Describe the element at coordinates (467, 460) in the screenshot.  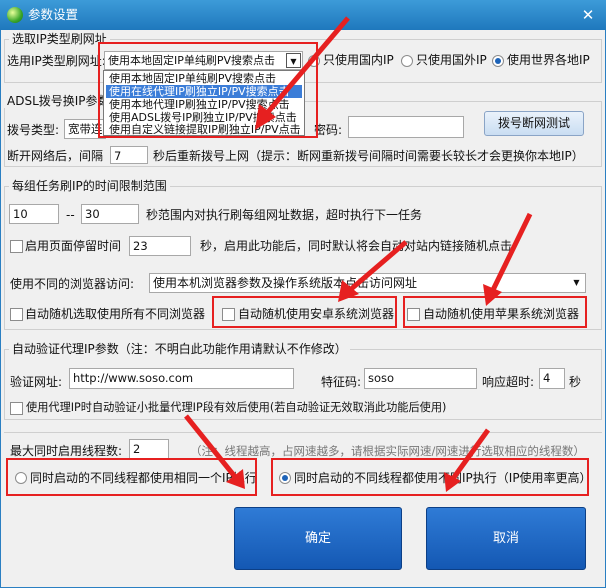
I see `arrow-to-different-ip` at that location.